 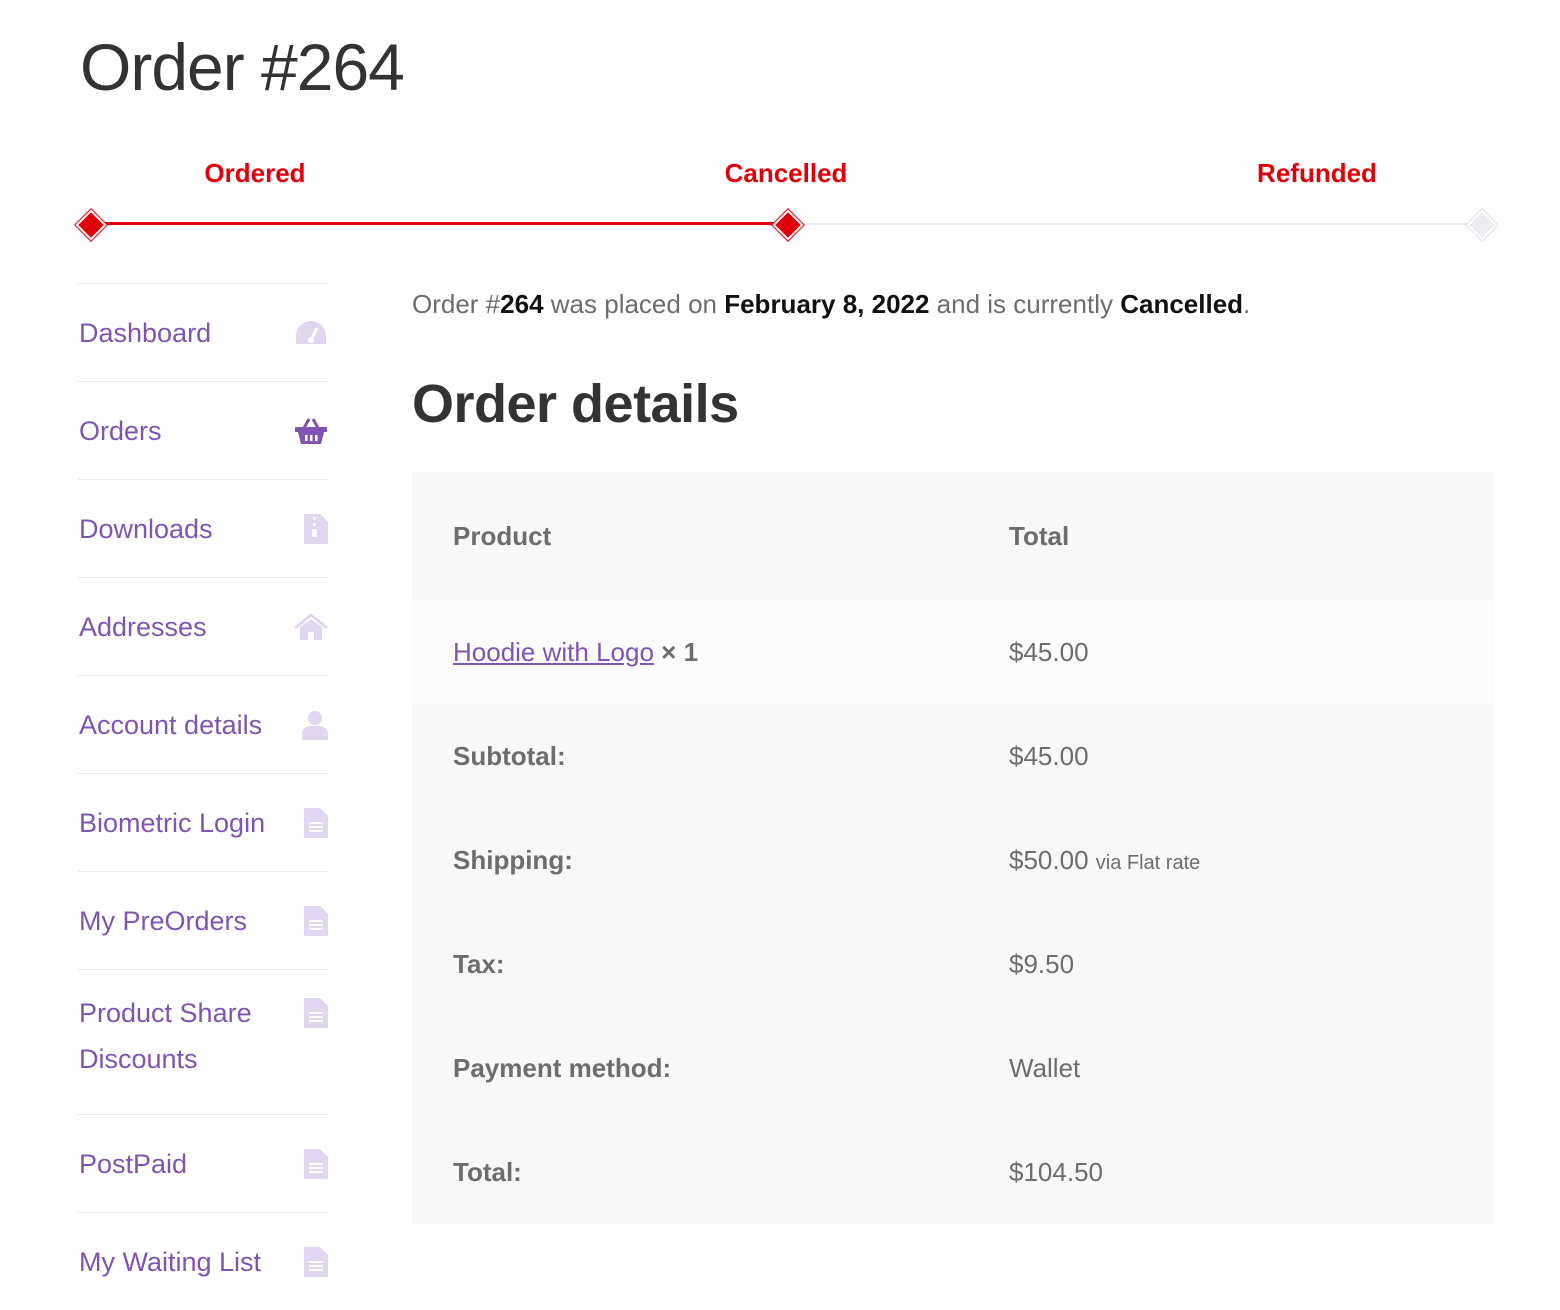 I want to click on column-header-total: Total, so click(x=1039, y=535).